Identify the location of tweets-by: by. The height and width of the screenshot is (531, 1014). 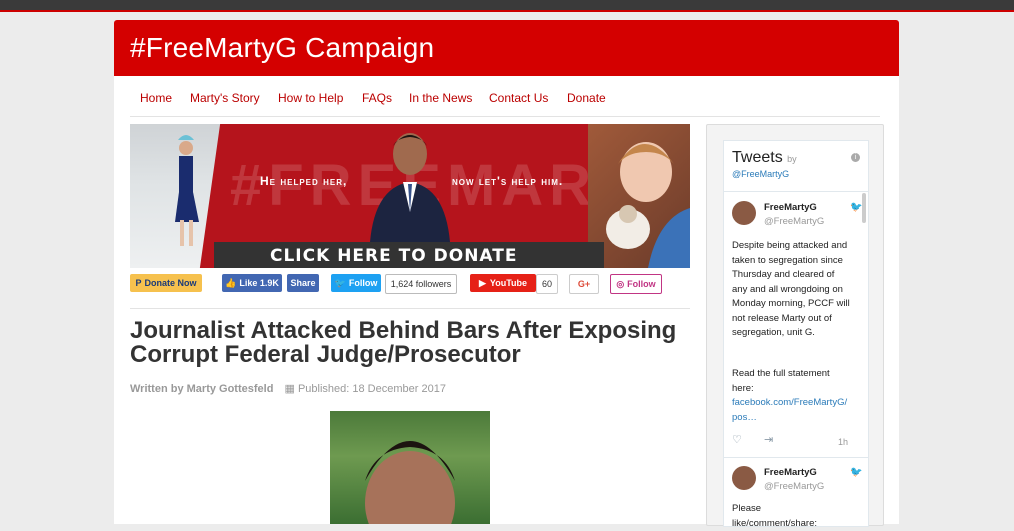
(792, 159).